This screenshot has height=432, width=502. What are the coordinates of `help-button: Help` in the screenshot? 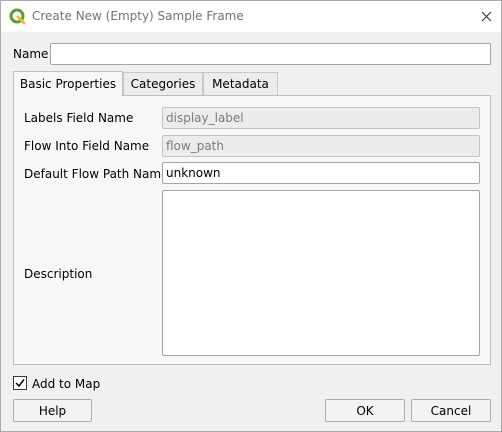 It's located at (52, 410).